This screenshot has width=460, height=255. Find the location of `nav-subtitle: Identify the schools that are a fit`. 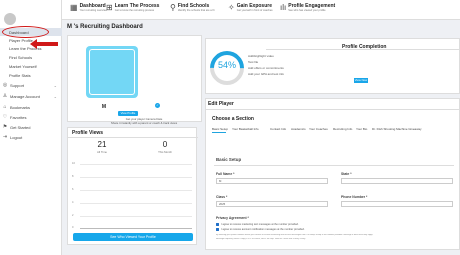

nav-subtitle: Identify the schools that are a fit is located at coordinates (196, 10).